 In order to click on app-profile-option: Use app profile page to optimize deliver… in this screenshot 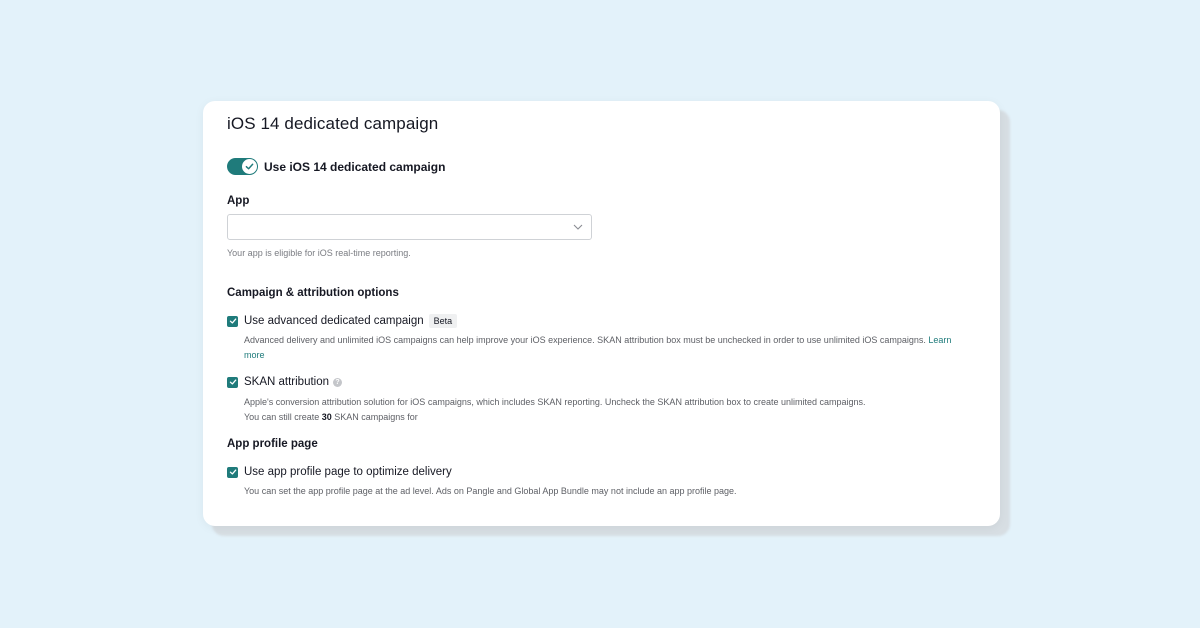, I will do `click(339, 472)`.